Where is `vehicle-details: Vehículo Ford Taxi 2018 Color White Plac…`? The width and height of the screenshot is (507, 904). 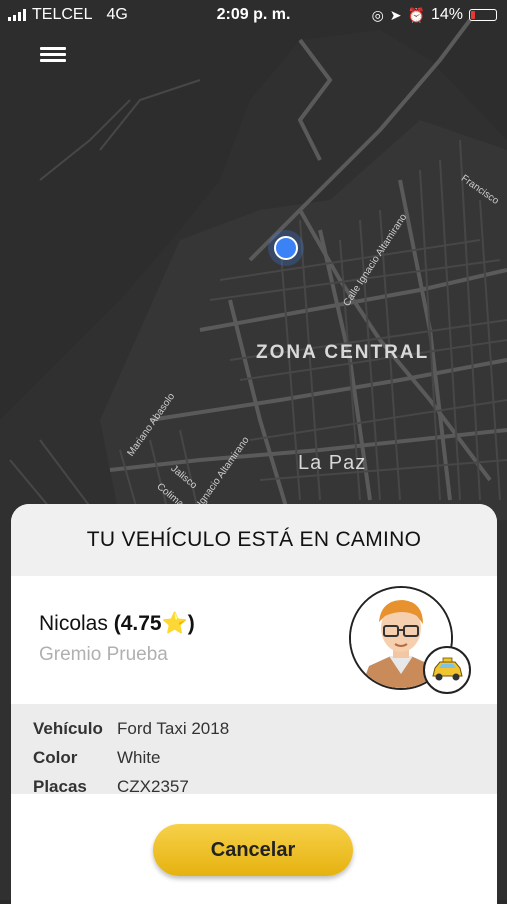
vehicle-details: Vehículo Ford Taxi 2018 Color White Plac… is located at coordinates (254, 750).